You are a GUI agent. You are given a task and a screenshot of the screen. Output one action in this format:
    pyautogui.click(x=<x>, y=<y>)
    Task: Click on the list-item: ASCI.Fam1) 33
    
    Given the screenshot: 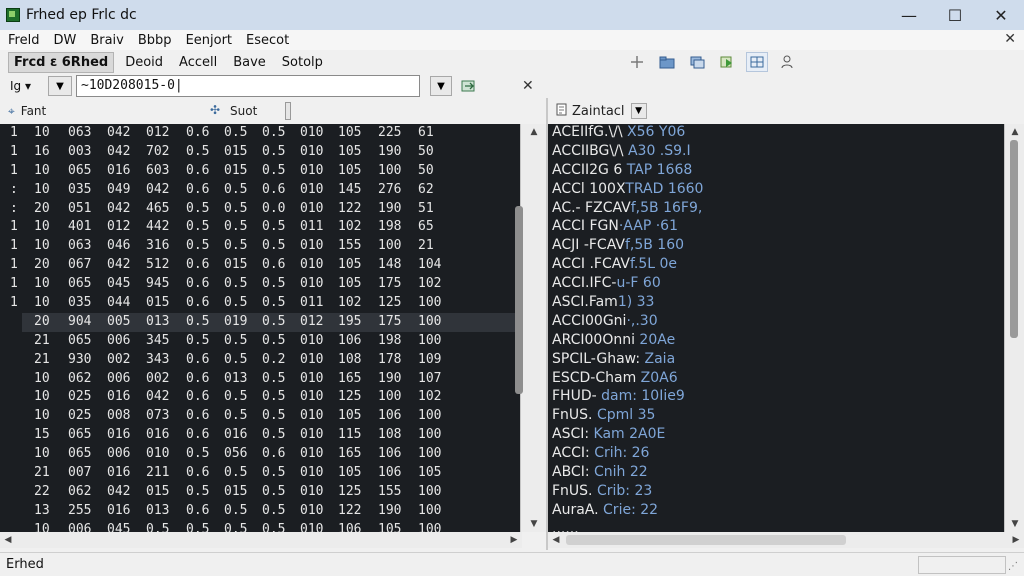 What is the action you would take?
    pyautogui.click(x=776, y=303)
    